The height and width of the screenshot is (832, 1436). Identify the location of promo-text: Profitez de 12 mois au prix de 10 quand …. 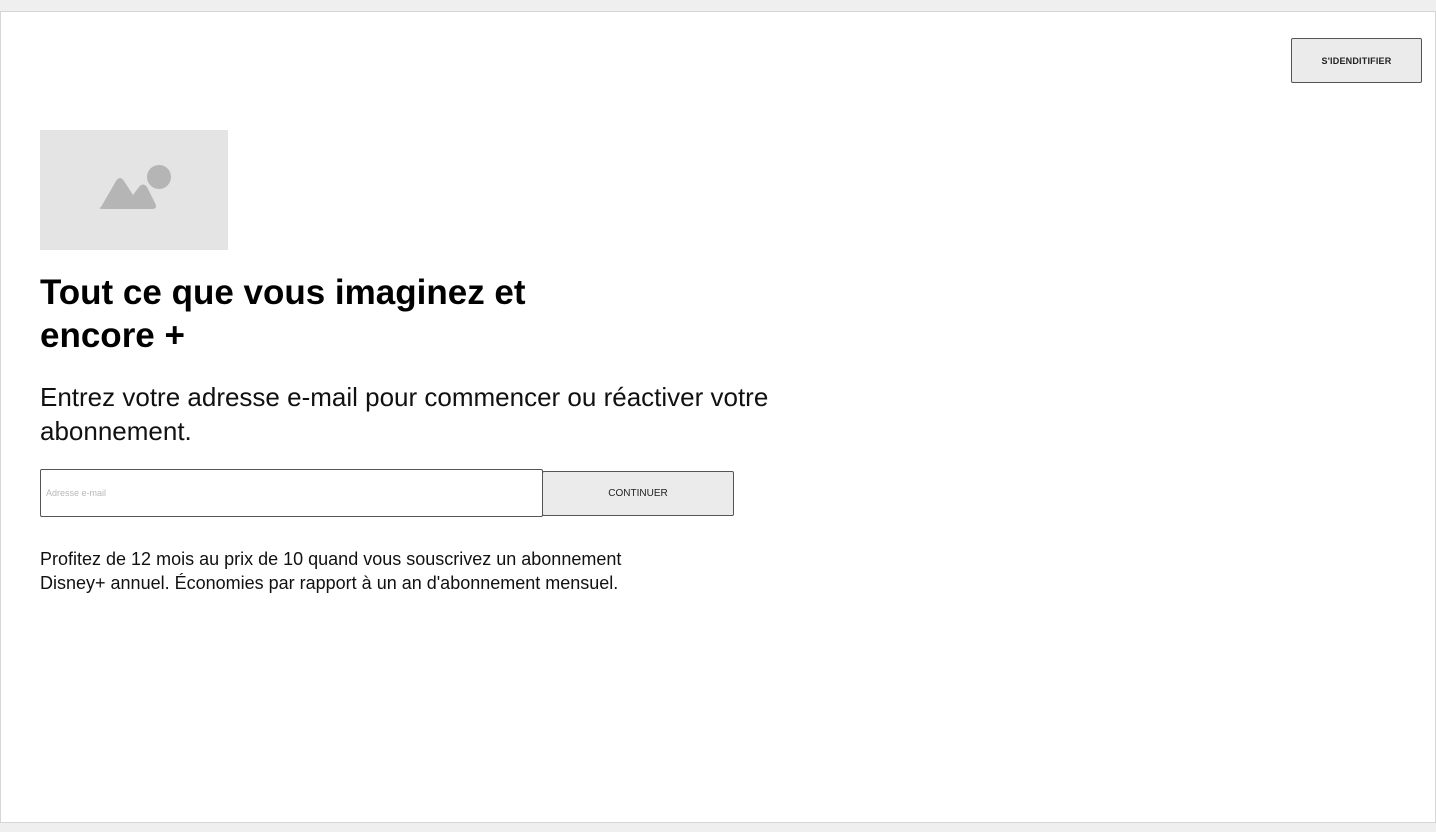
(331, 571).